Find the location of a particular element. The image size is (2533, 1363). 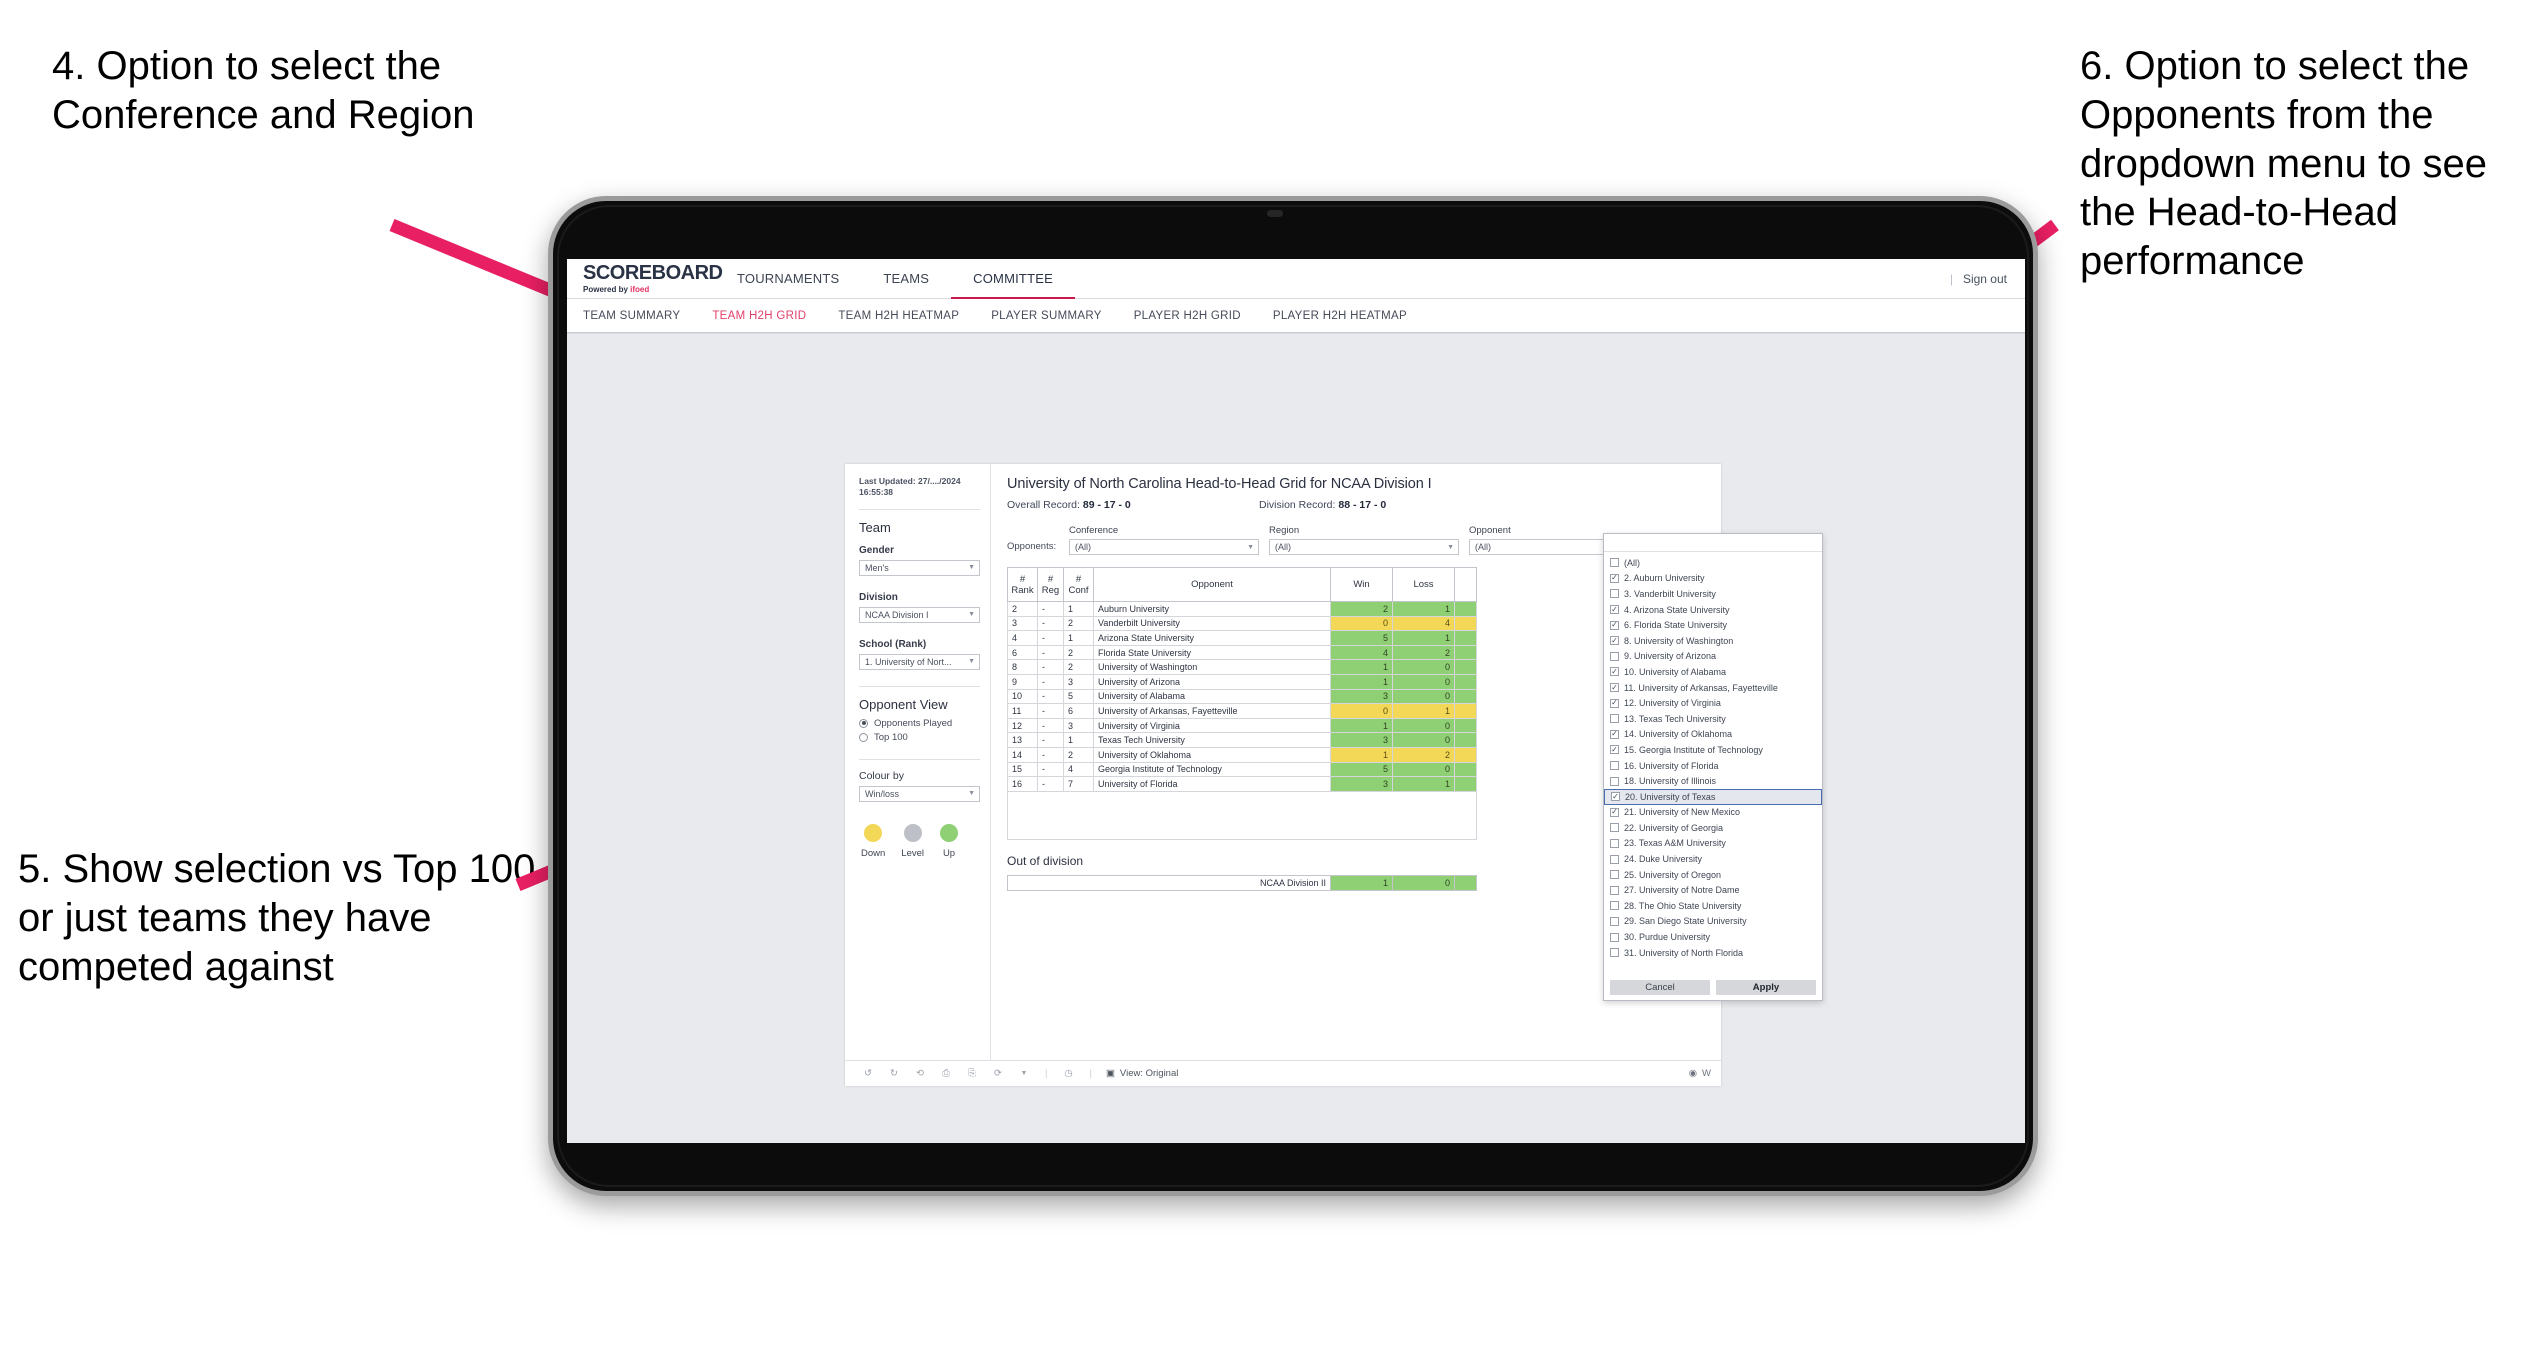

opponent-dropdown-item: 25. University of Oregon is located at coordinates (1713, 875).